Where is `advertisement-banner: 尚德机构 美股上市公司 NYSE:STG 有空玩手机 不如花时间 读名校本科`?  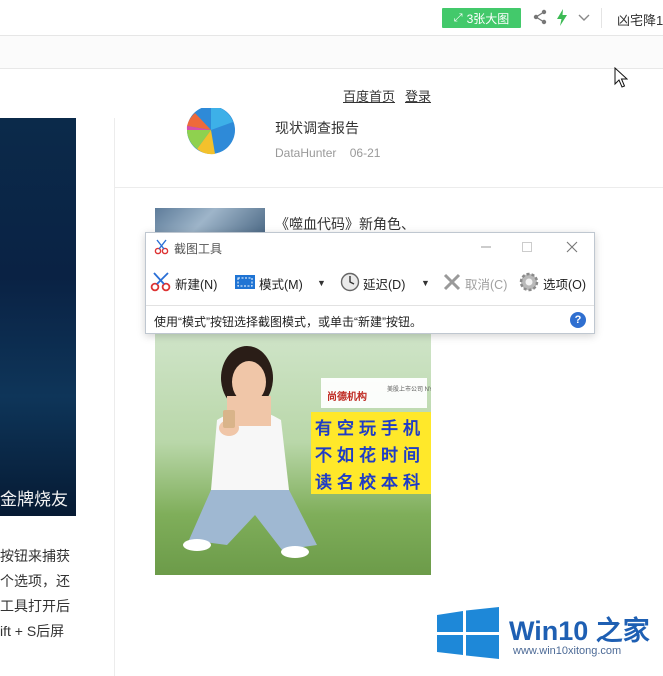 advertisement-banner: 尚德机构 美股上市公司 NYSE:STG 有空玩手机 不如花时间 读名校本科 is located at coordinates (293, 454).